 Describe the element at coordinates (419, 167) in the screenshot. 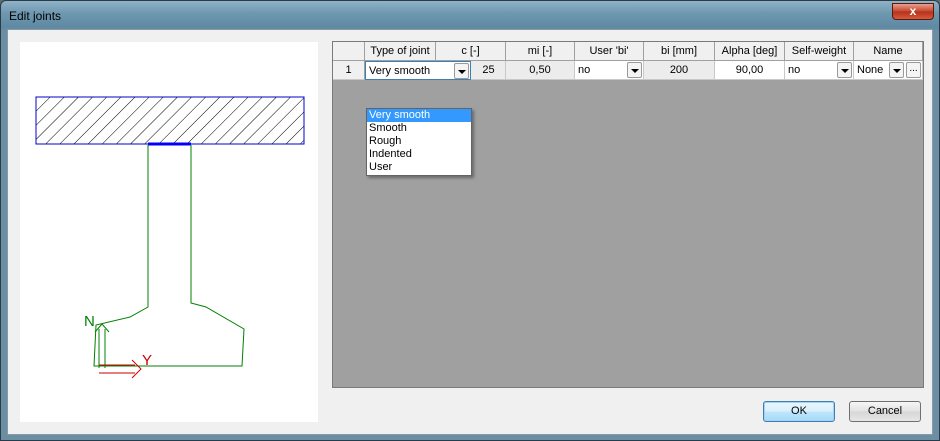

I see `dropdown-option-user: User` at that location.